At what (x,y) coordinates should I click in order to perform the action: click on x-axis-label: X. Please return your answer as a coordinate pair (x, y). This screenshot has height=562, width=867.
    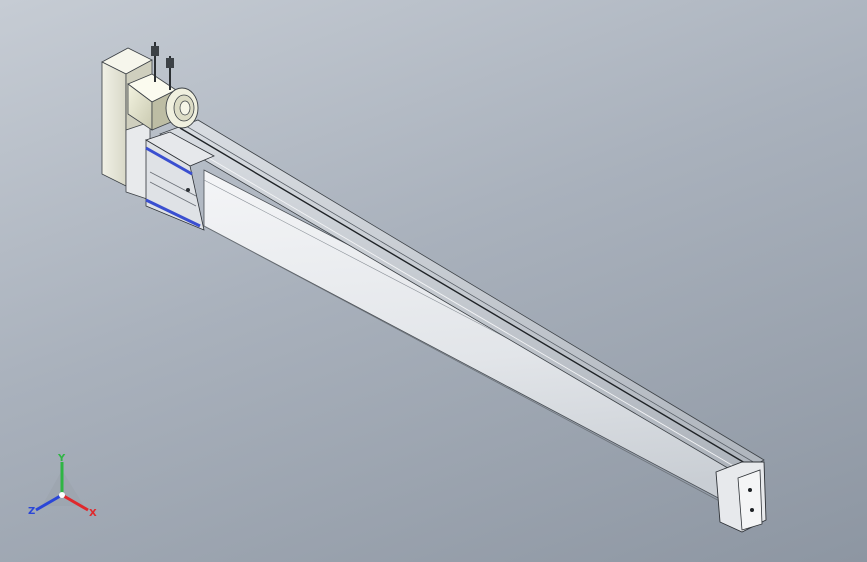
    Looking at the image, I should click on (93, 513).